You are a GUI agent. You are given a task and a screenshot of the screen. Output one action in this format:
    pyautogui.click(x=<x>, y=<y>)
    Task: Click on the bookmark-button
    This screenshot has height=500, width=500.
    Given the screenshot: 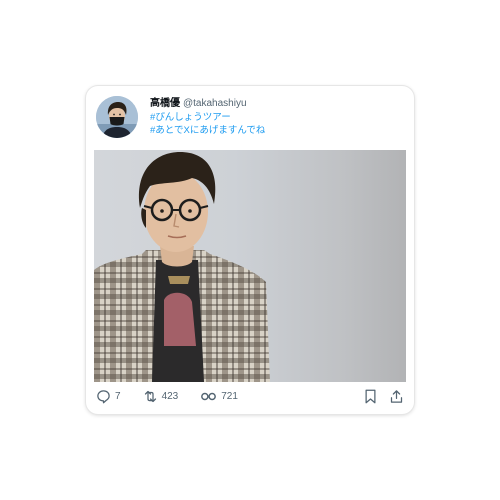 What is the action you would take?
    pyautogui.click(x=370, y=396)
    